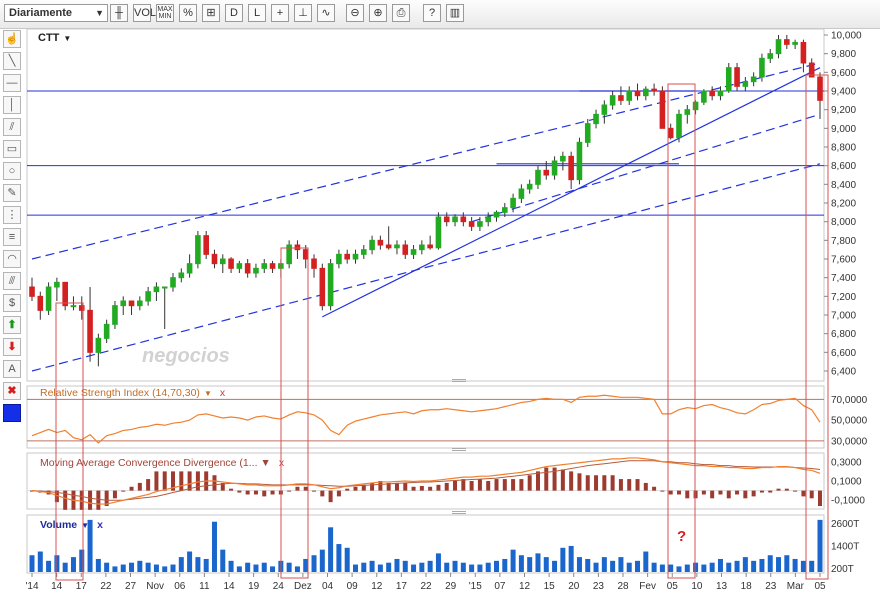  Describe the element at coordinates (647, 586) in the screenshot. I see `x-tick-label-25: Fev` at that location.